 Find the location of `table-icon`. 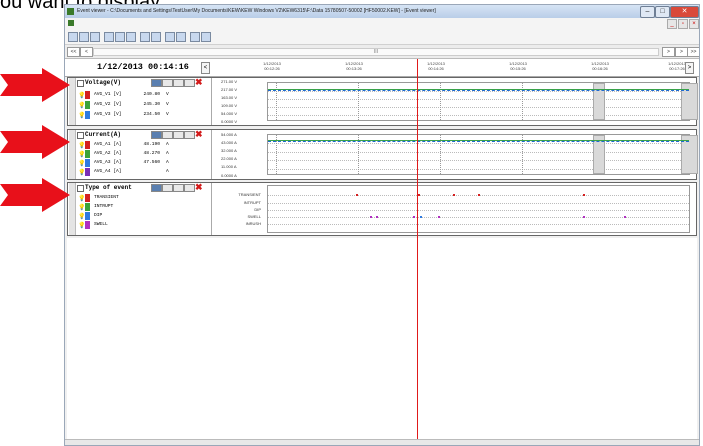

table-icon is located at coordinates (206, 37).